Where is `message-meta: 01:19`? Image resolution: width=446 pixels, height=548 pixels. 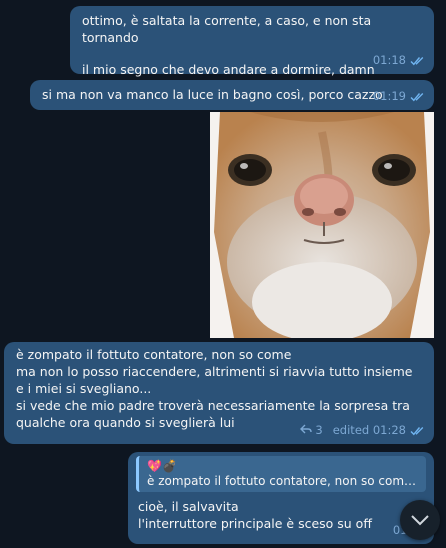
message-meta: 01:19 is located at coordinates (399, 96).